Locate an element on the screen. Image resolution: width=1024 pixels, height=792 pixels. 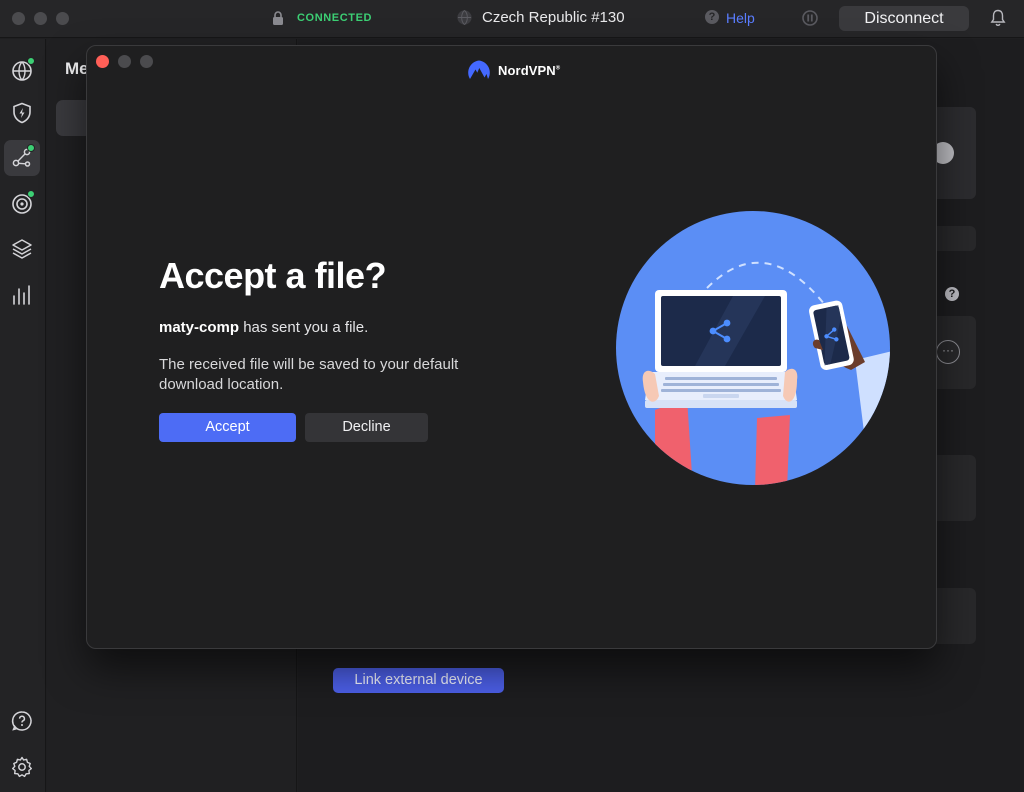
nordvpn-mountain-icon is located at coordinates (479, 69).